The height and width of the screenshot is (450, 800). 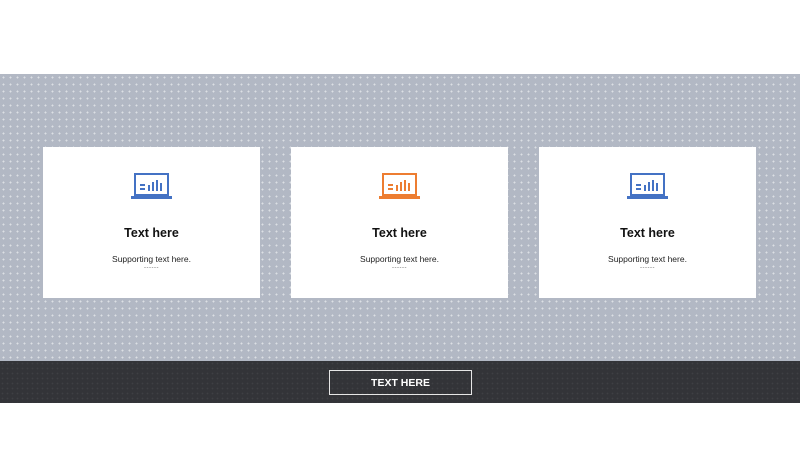 I want to click on feature-card-3: Text here Supporting text here. ------, so click(x=647, y=222).